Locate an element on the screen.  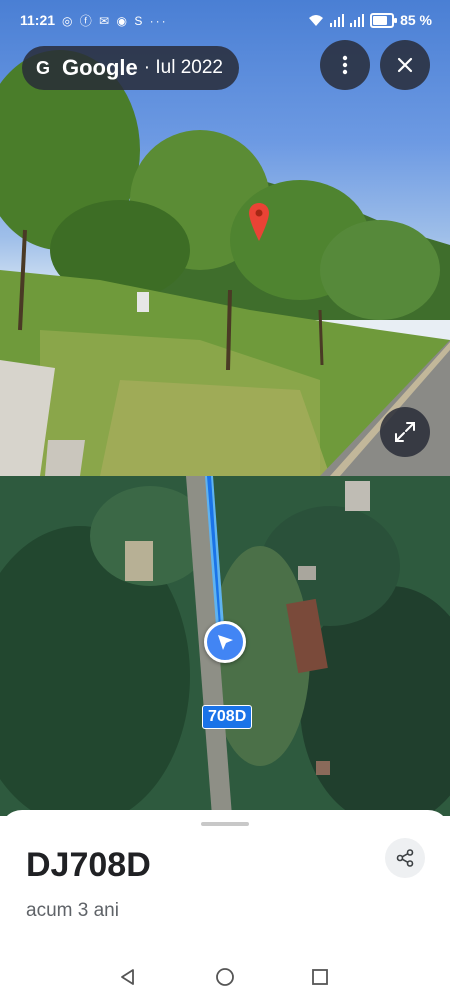
more-options-button is located at coordinates (345, 65).